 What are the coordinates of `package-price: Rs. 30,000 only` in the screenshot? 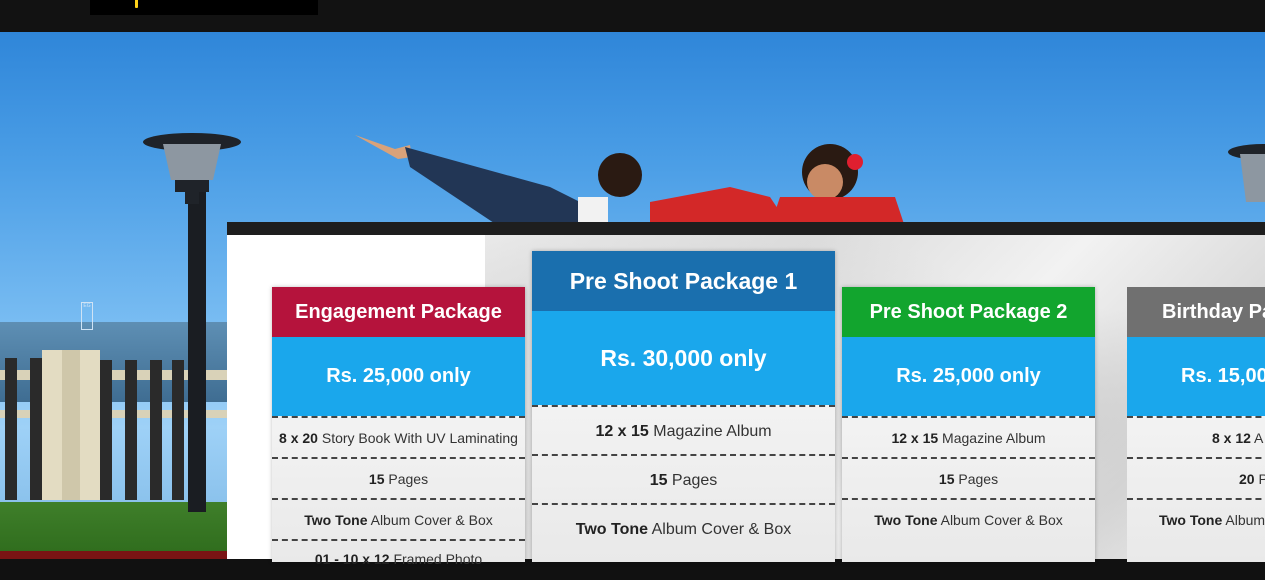 It's located at (683, 358).